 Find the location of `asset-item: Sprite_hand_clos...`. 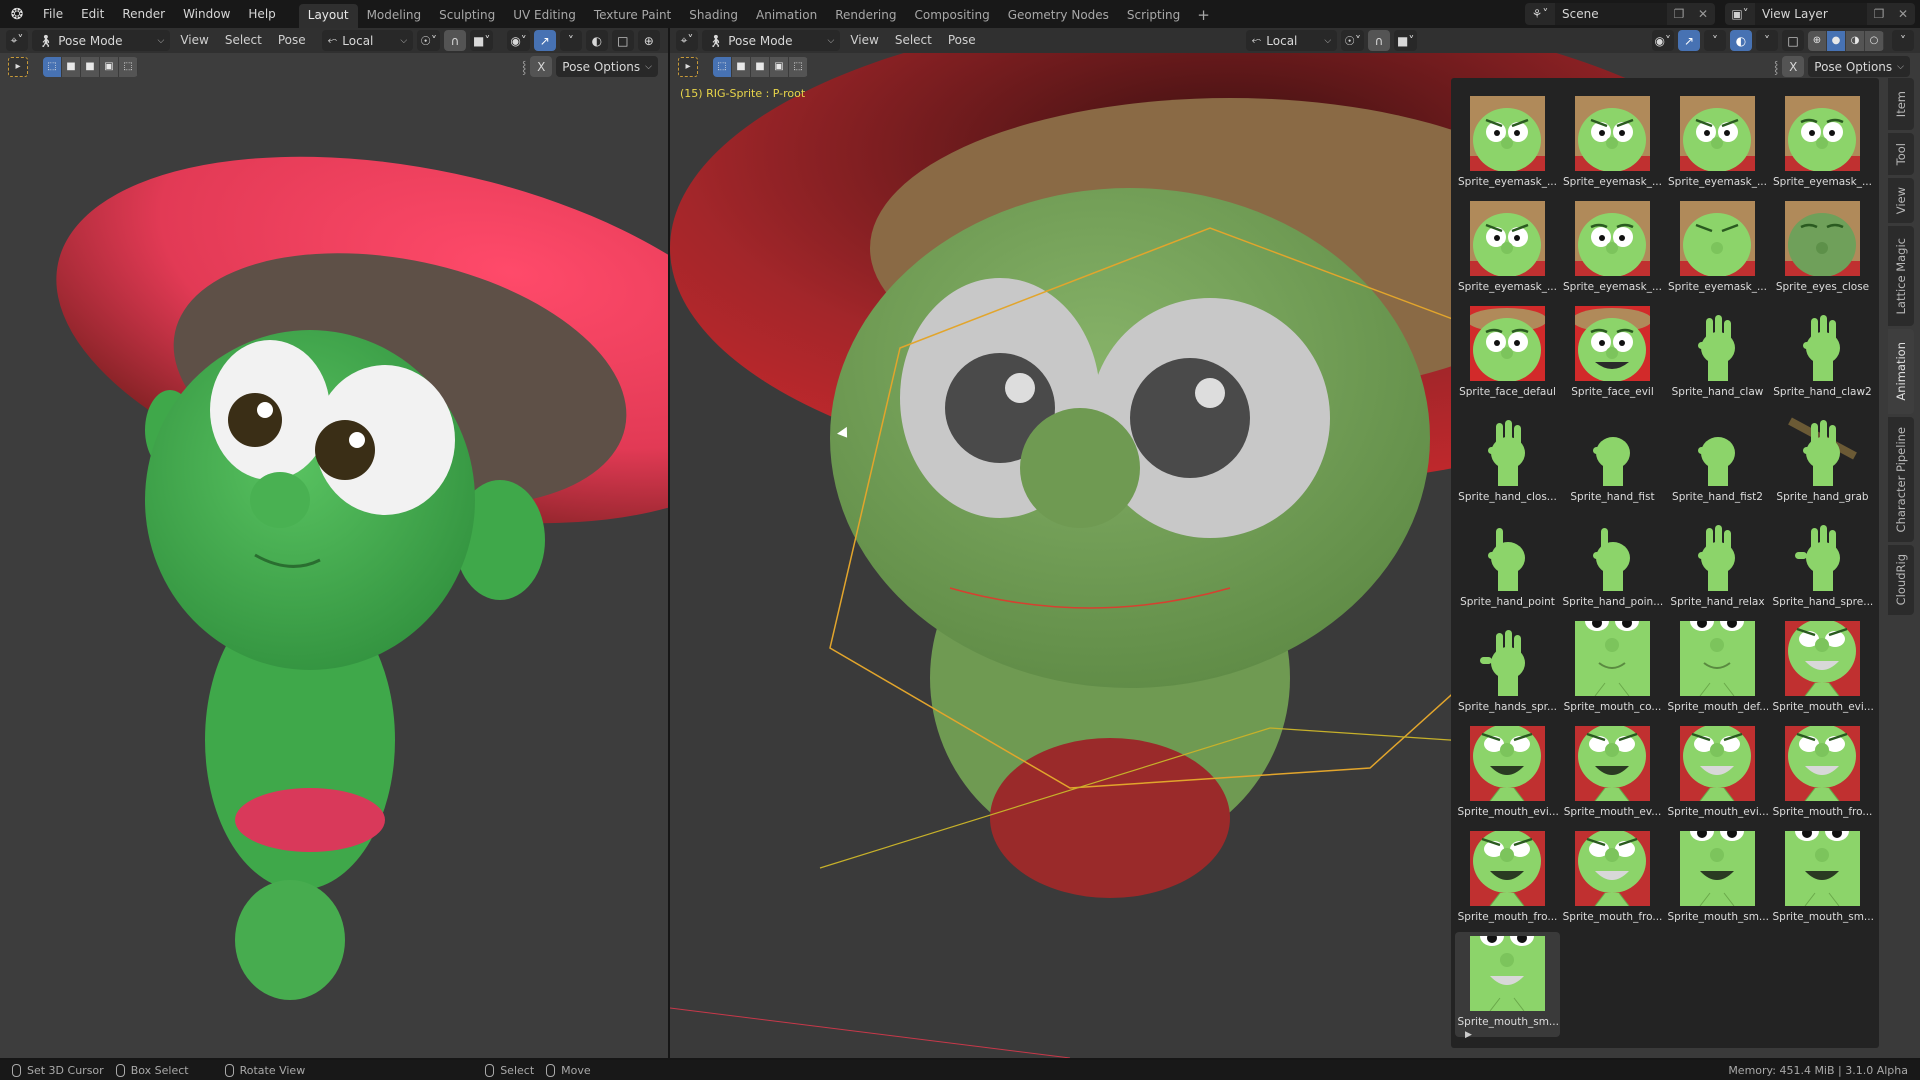

asset-item: Sprite_hand_clos... is located at coordinates (1507, 459).